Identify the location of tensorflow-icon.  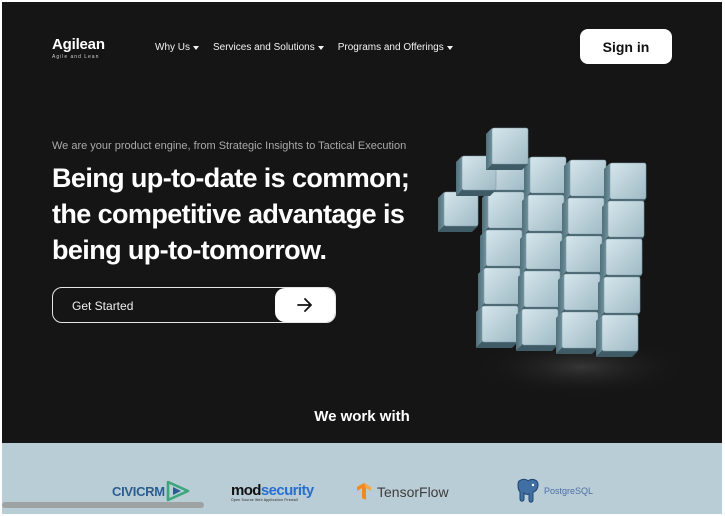
(364, 491).